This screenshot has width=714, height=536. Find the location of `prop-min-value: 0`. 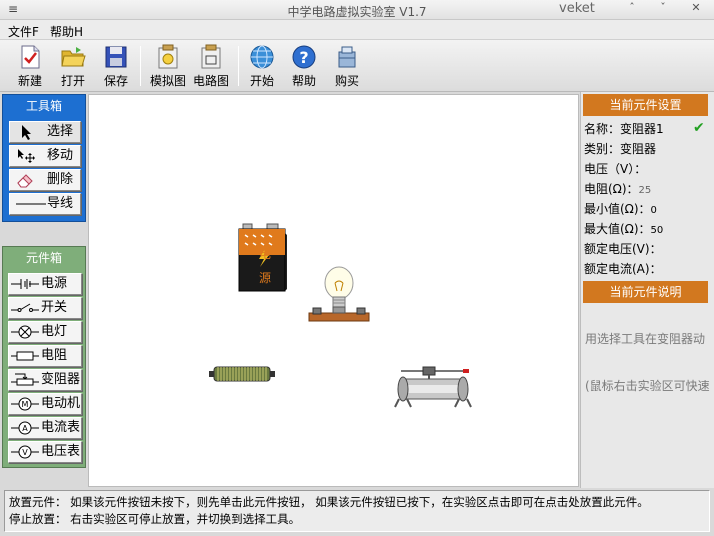

prop-min-value: 0 is located at coordinates (654, 210).